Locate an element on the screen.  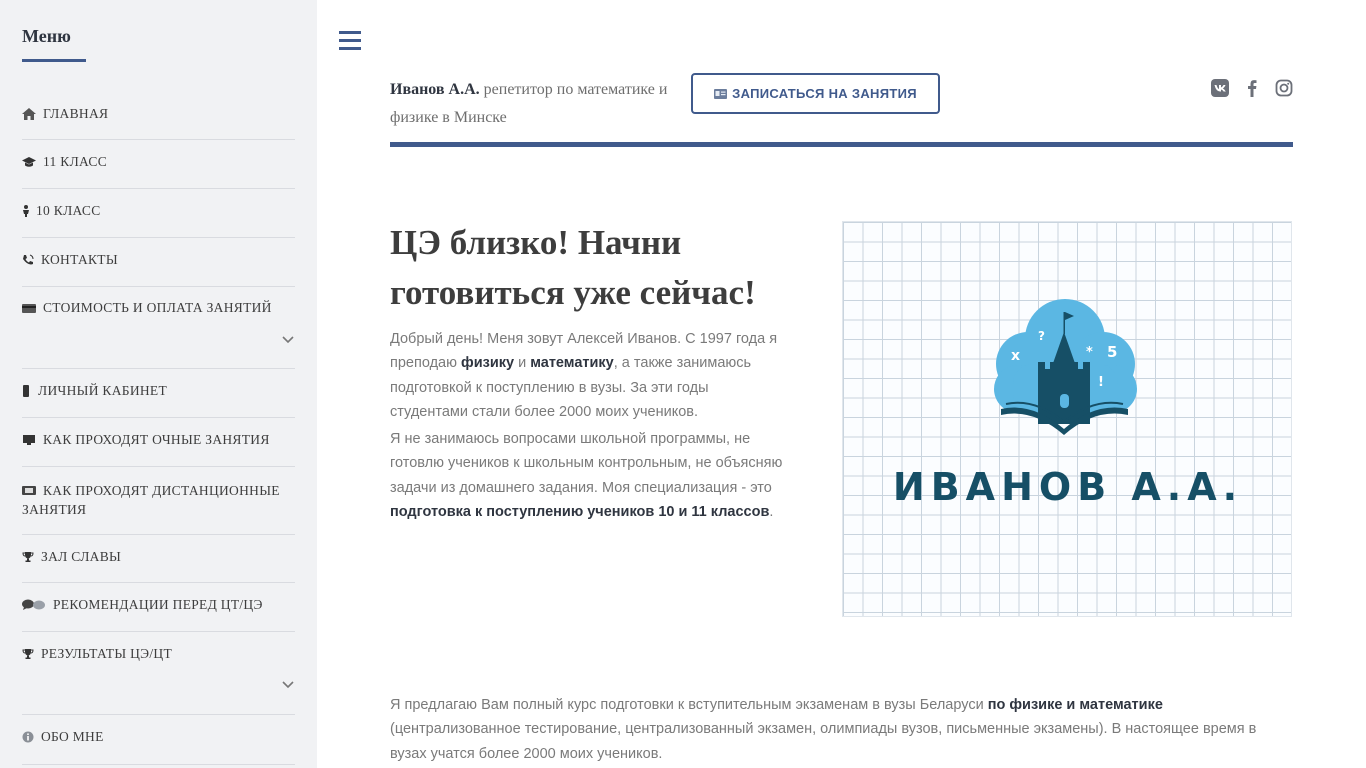
sidebar-item-label: РЕЗУЛЬТАТЫ ЦЭ/ЦТ is located at coordinates (107, 653).